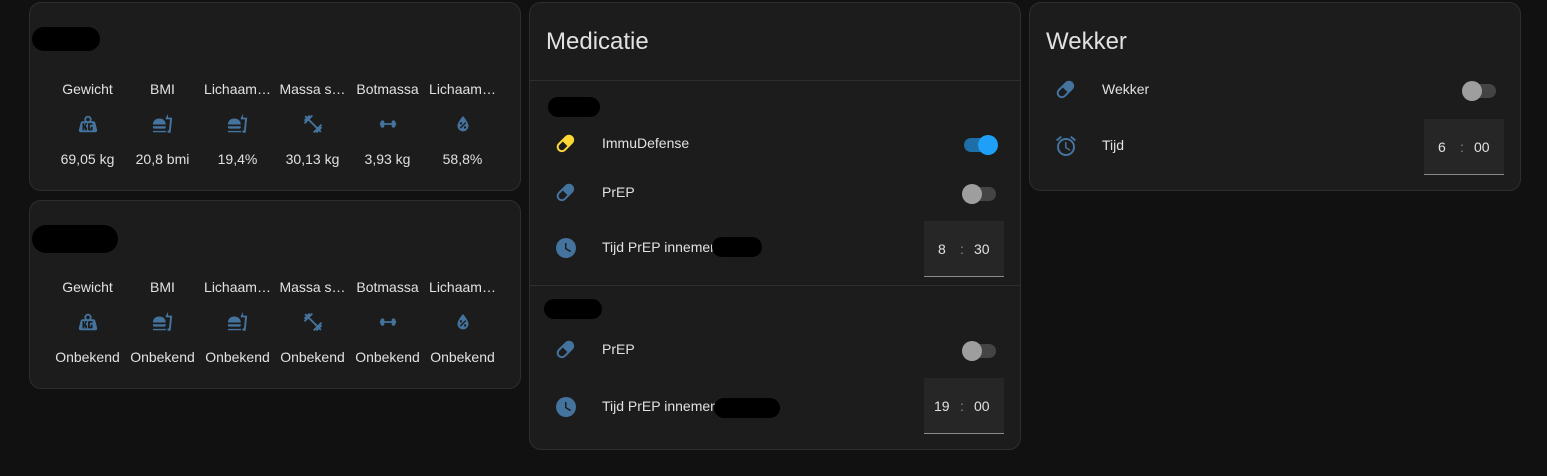 The width and height of the screenshot is (1547, 476). I want to click on time-input: 8 : 30, so click(964, 249).